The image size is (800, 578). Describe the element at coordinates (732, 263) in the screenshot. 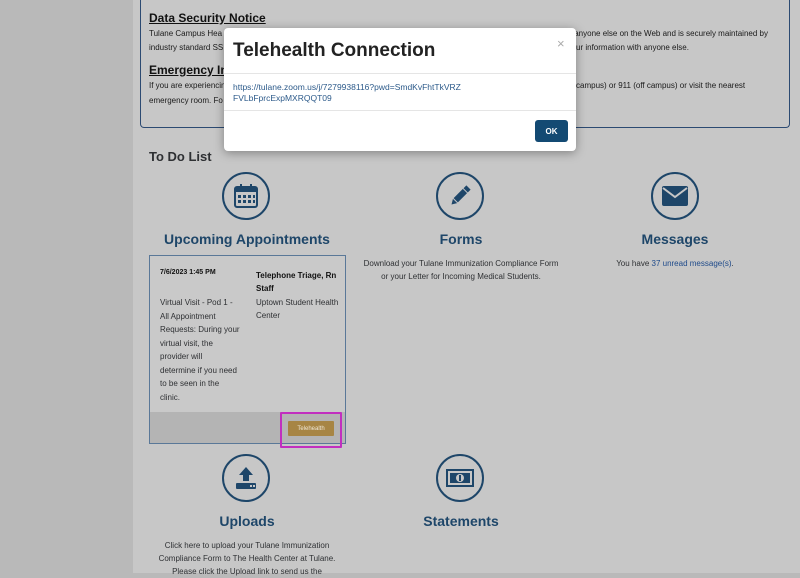

I see `messages-text-suffix: .` at that location.